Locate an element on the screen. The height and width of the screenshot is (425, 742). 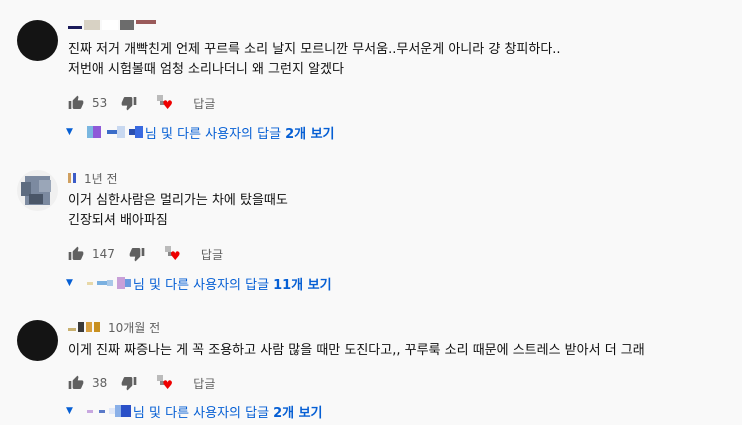
comment-header is located at coordinates (113, 25).